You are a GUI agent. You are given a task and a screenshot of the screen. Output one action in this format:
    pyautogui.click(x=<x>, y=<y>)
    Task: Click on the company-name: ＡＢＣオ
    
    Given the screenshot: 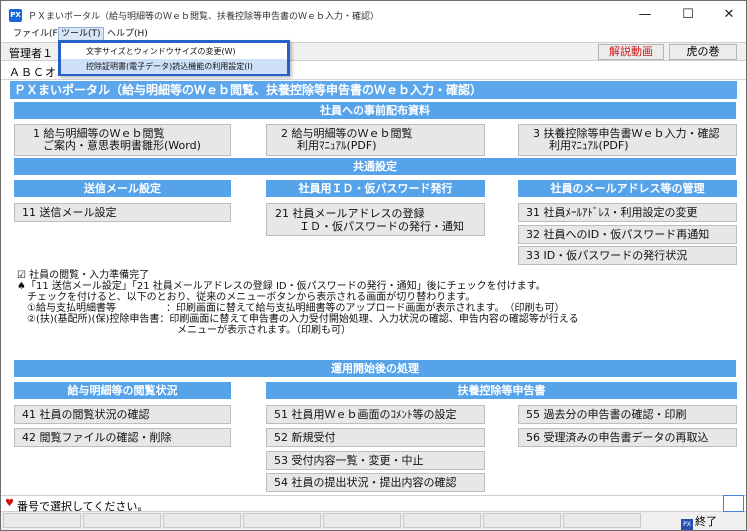 What is the action you would take?
    pyautogui.click(x=33, y=72)
    